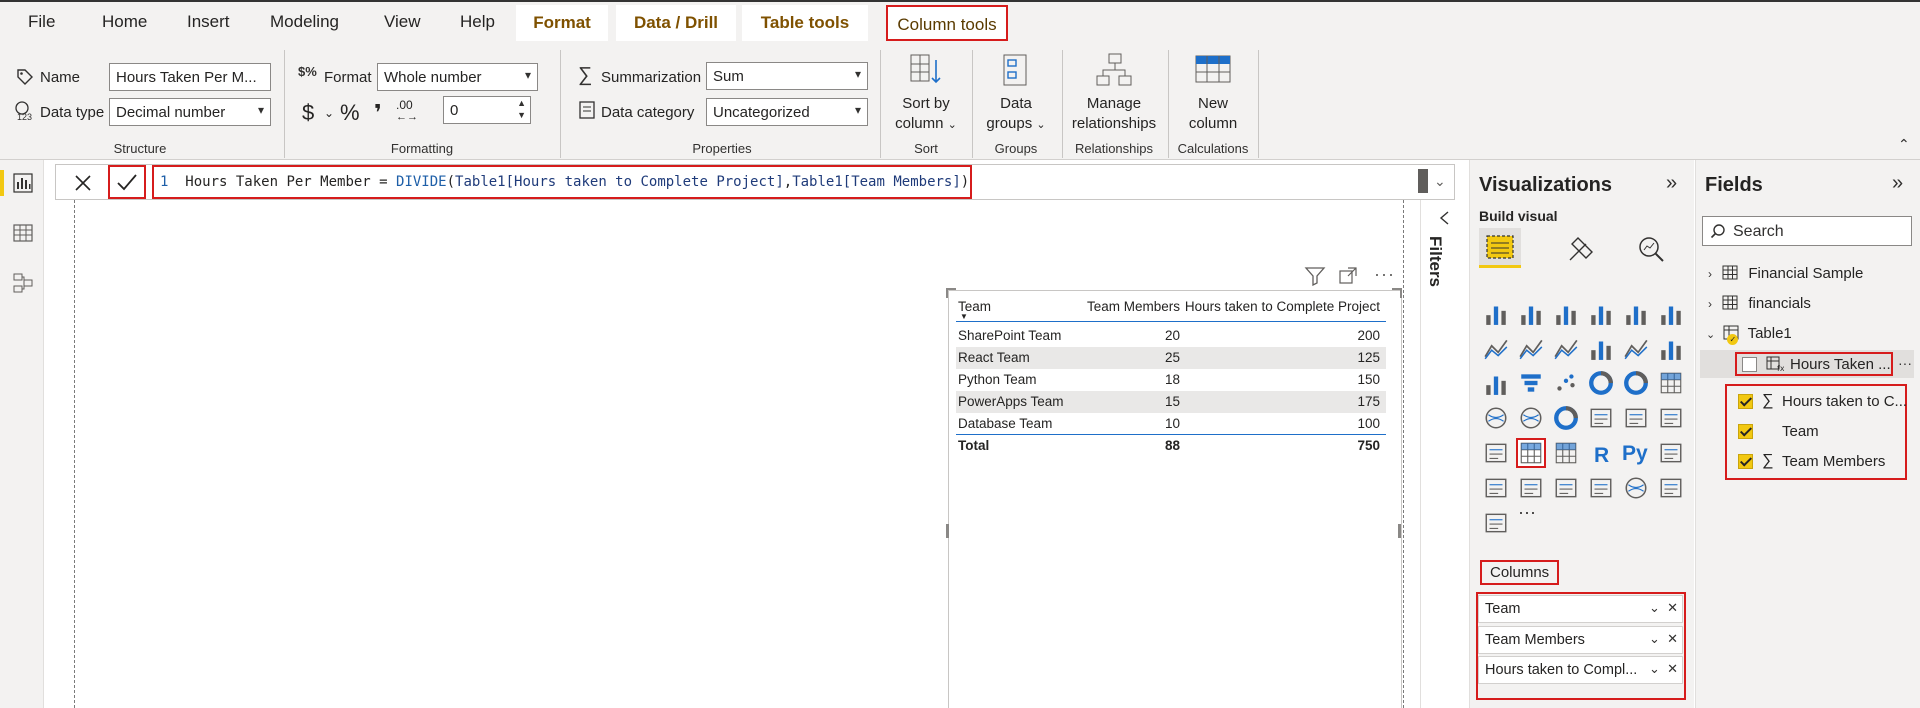 The image size is (1920, 708). I want to click on card-icon, so click(1601, 418).